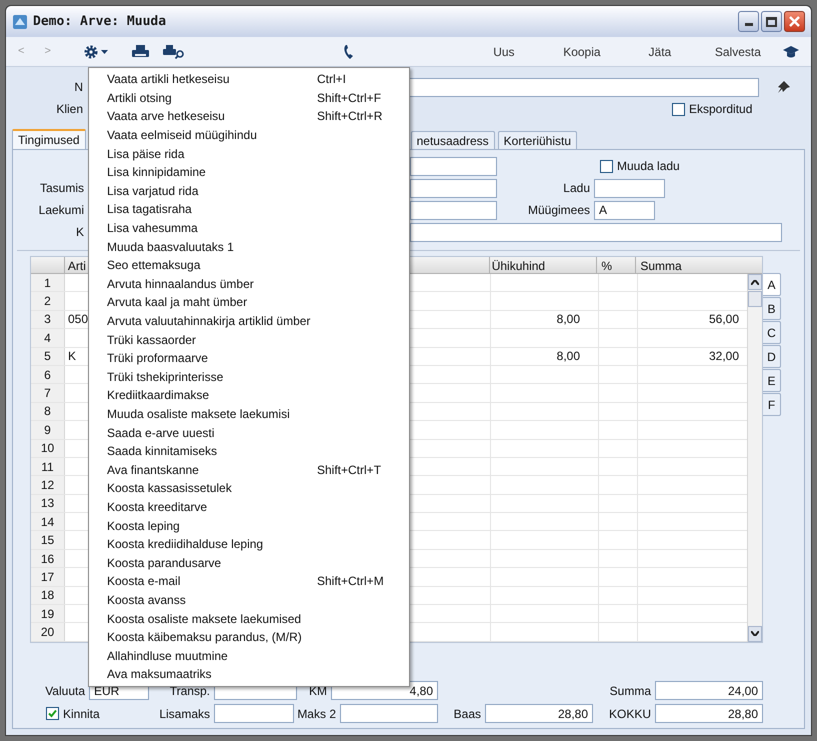 The image size is (817, 741). What do you see at coordinates (249, 153) in the screenshot?
I see `menu-item: Lisa päise rida` at bounding box center [249, 153].